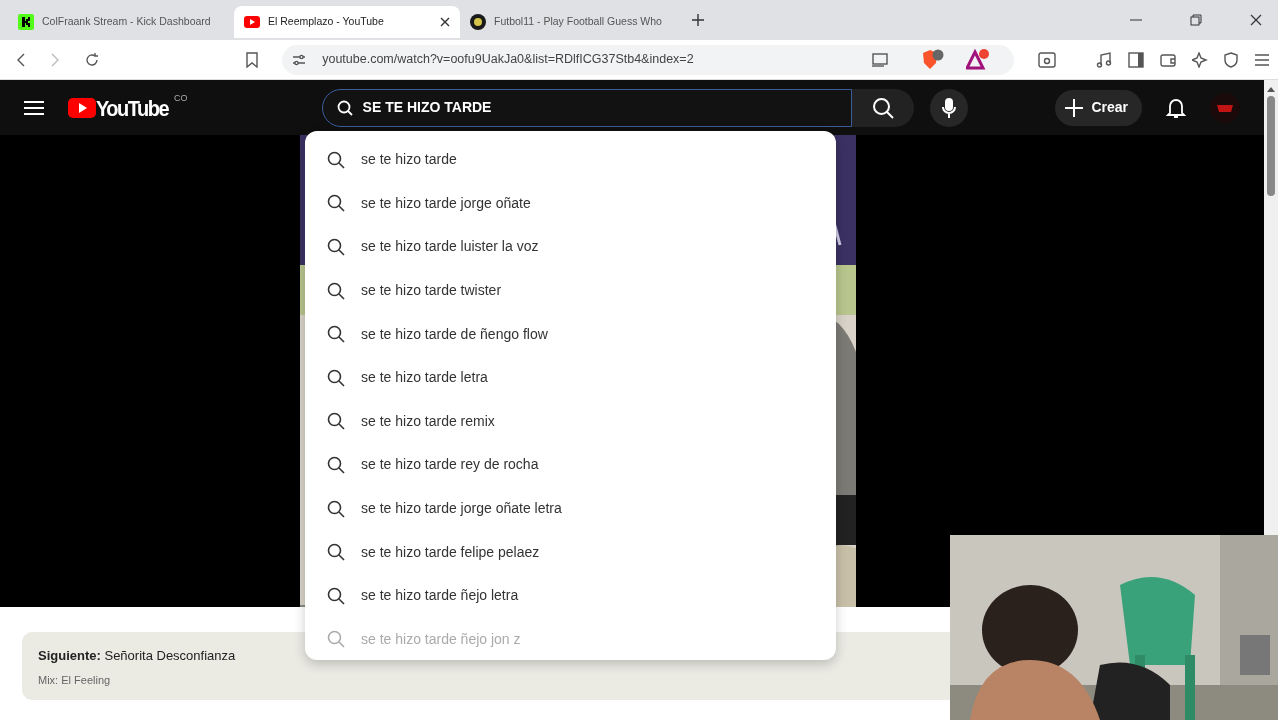  What do you see at coordinates (570, 247) in the screenshot?
I see `suggestion-item: se te hizo tarde luister la voz` at bounding box center [570, 247].